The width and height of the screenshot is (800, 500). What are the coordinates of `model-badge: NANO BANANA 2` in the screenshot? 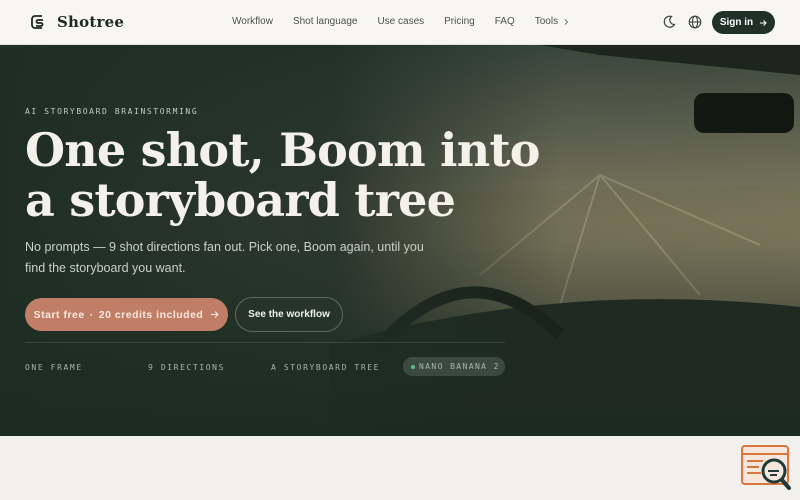 It's located at (454, 366).